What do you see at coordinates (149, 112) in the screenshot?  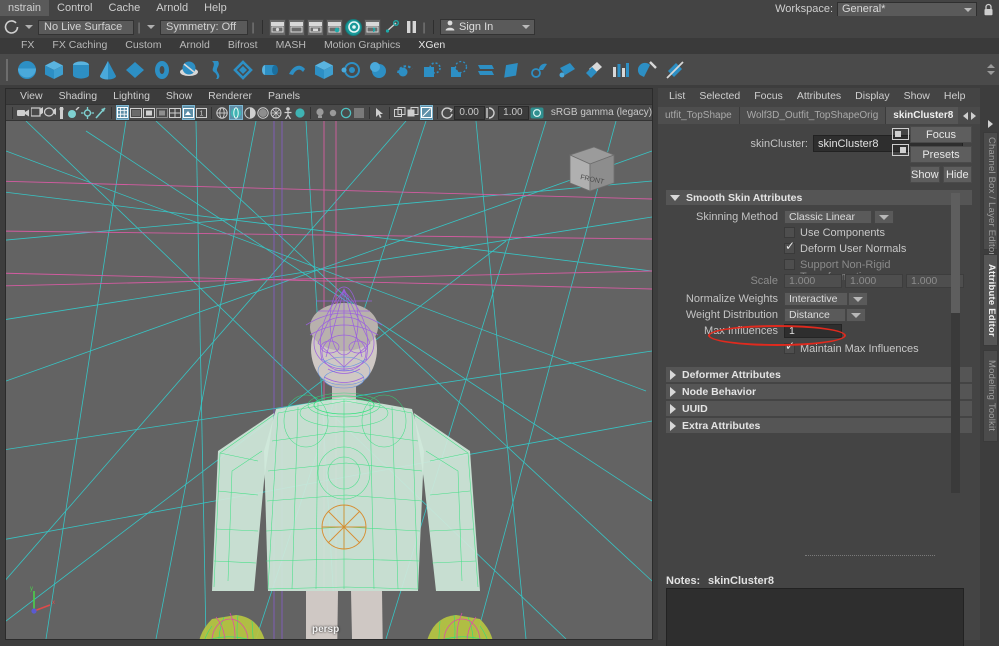 I see `resolution-gate-icon` at bounding box center [149, 112].